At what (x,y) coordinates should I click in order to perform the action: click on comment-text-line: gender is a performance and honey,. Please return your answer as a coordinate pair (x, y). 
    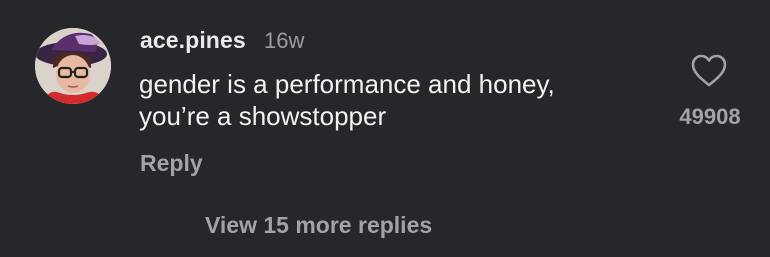
    Looking at the image, I should click on (347, 84).